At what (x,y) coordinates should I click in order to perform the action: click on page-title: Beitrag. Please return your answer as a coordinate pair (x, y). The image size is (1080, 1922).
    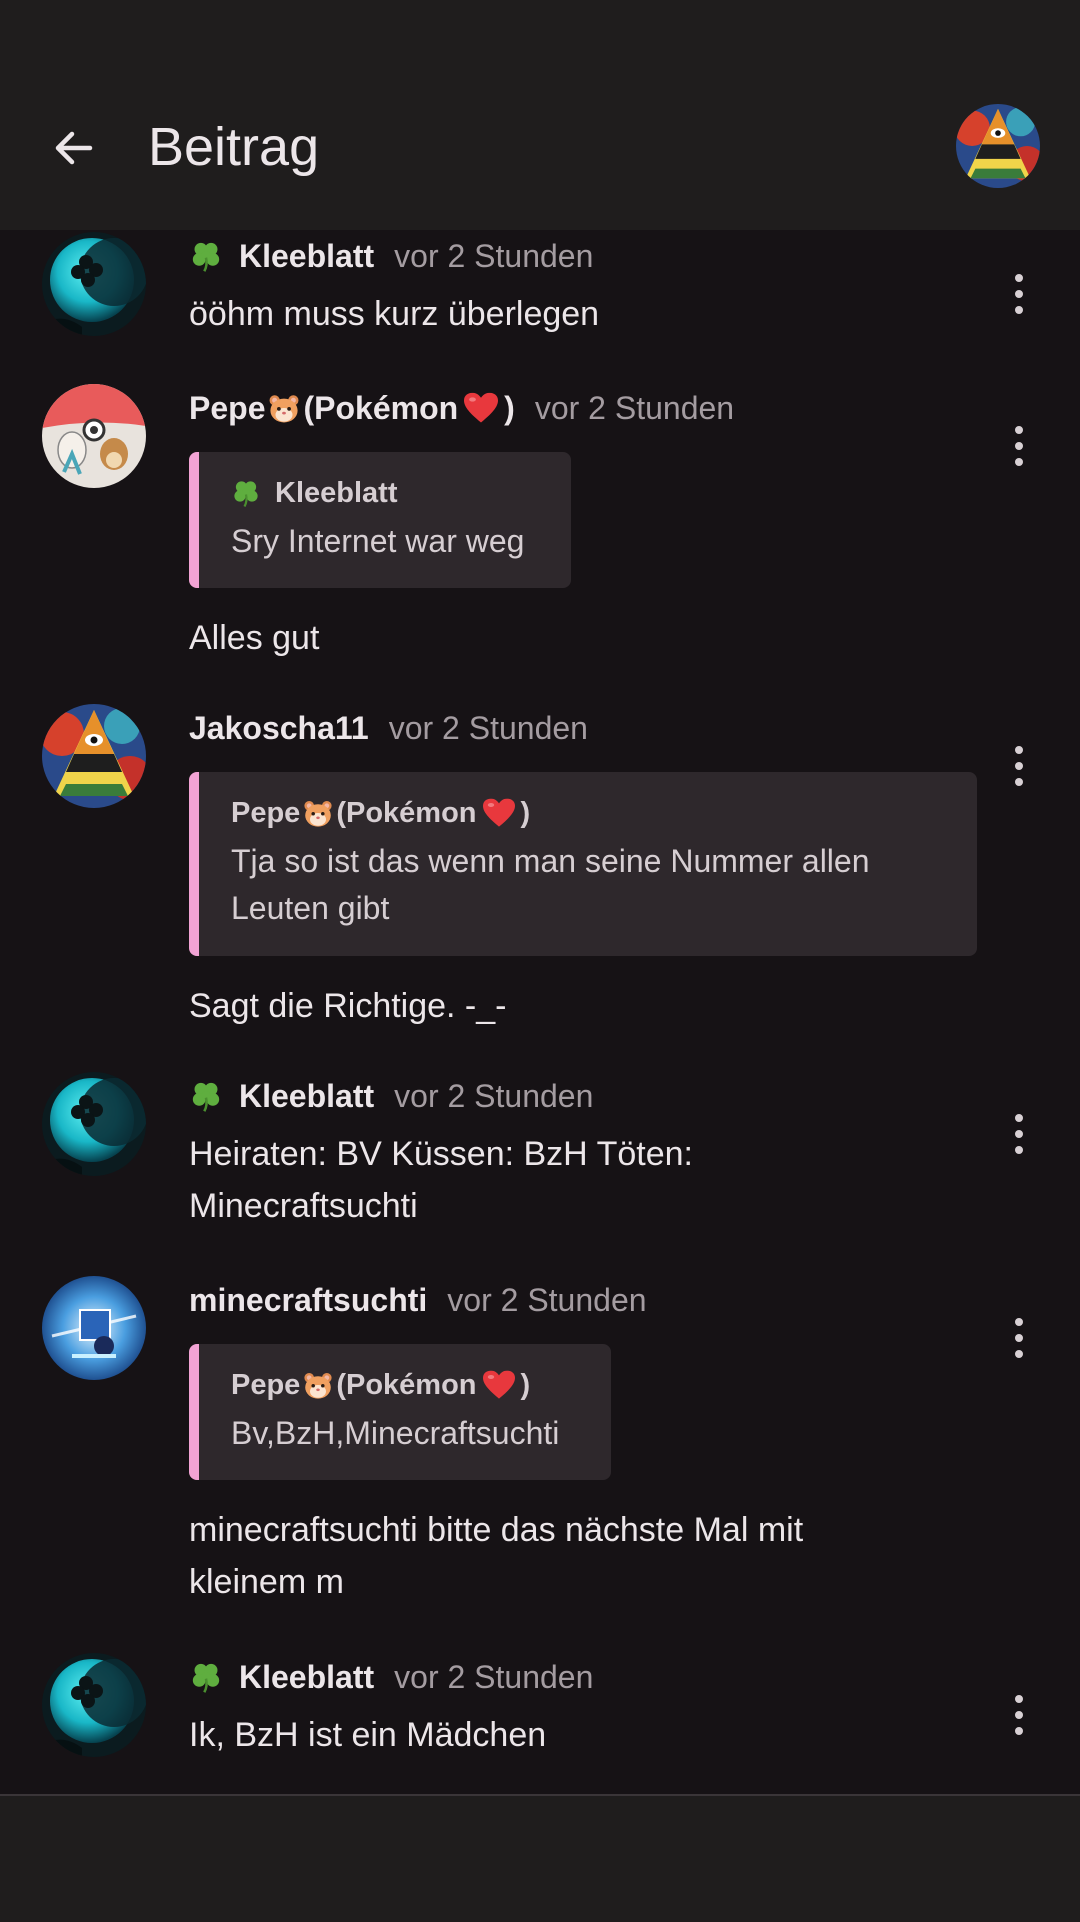
    Looking at the image, I should click on (234, 147).